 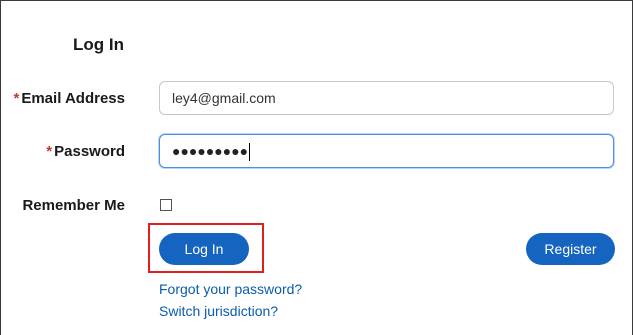 I want to click on login-button-highlight, so click(x=206, y=248).